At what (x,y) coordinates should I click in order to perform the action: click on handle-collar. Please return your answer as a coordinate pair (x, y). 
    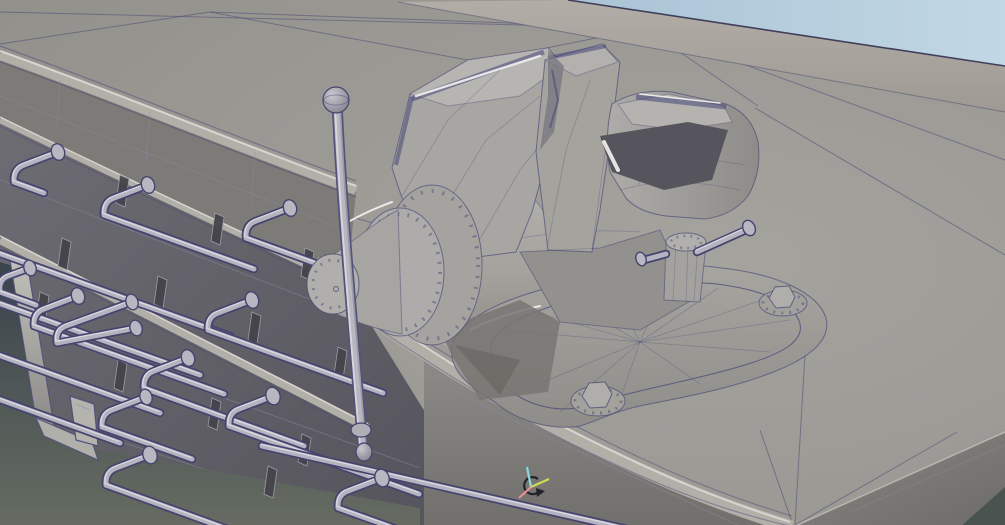
    Looking at the image, I should click on (361, 430).